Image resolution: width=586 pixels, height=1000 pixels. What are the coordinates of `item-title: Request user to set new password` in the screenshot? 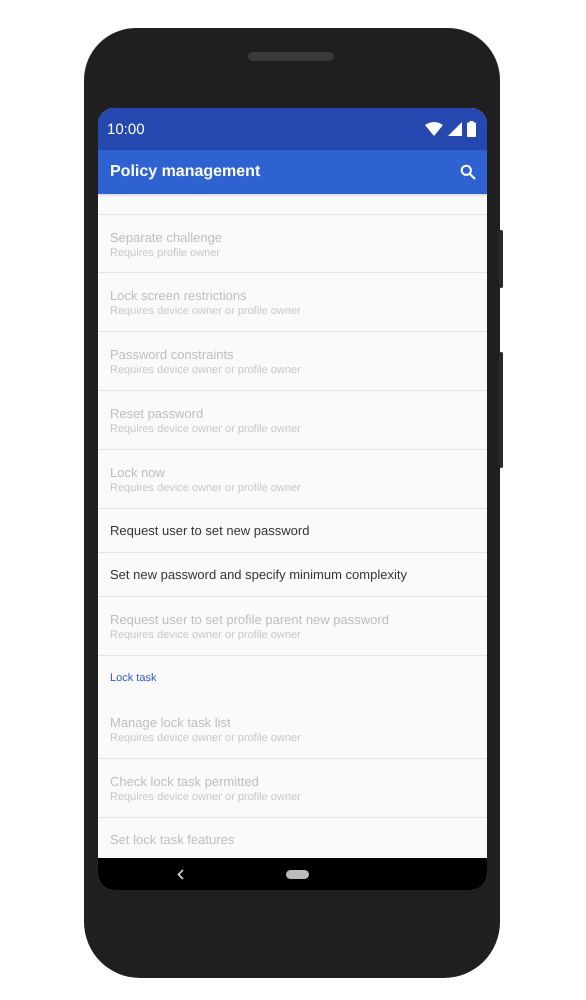 It's located at (210, 530).